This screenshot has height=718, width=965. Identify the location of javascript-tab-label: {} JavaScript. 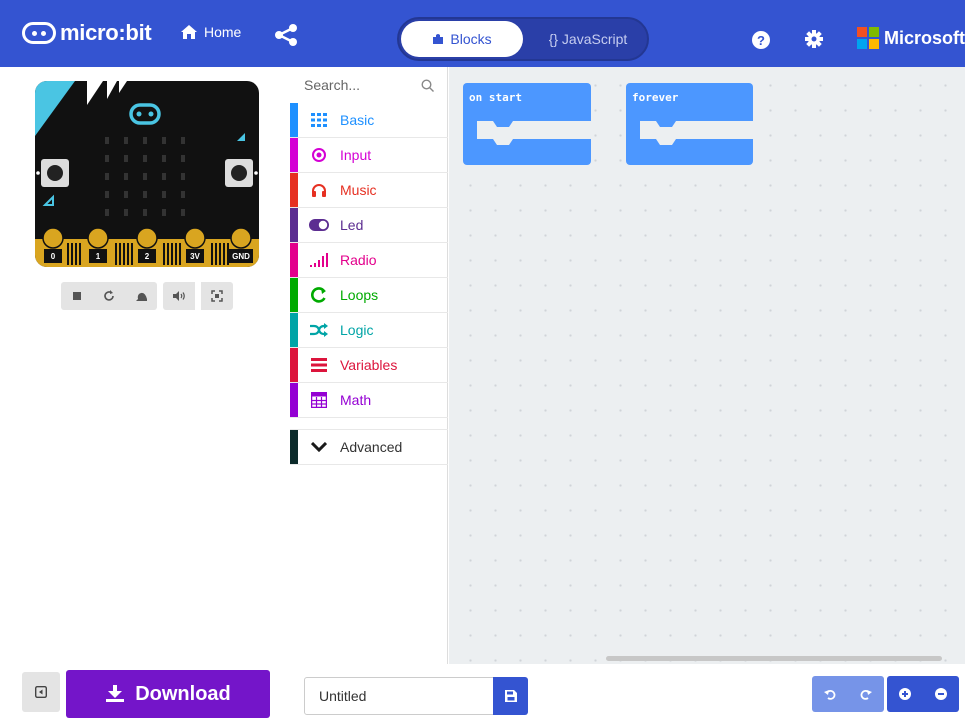
(588, 39).